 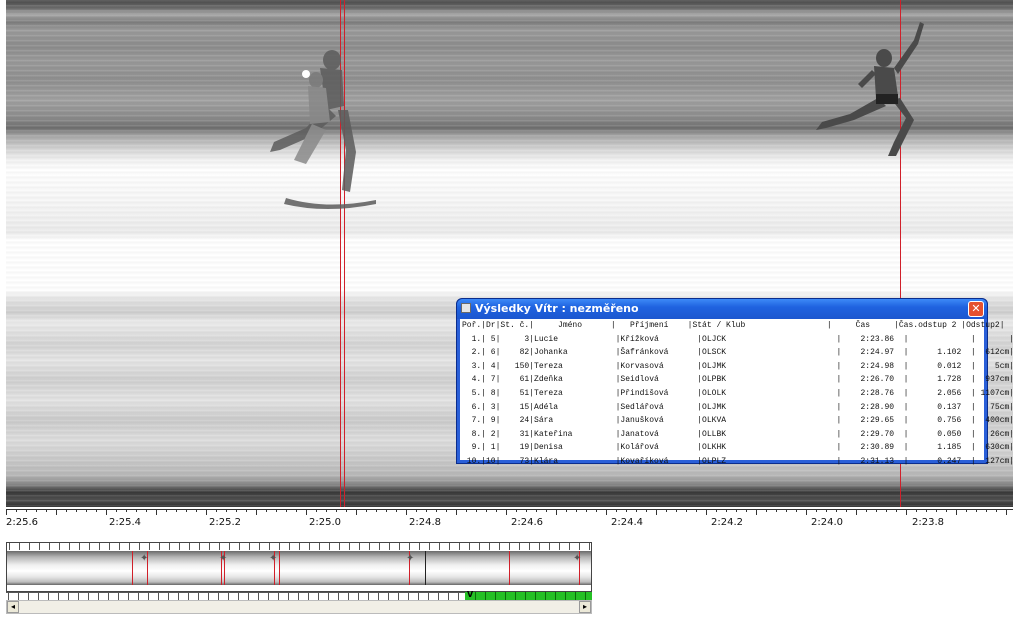 What do you see at coordinates (22, 522) in the screenshot?
I see `time-label: 2:25.6` at bounding box center [22, 522].